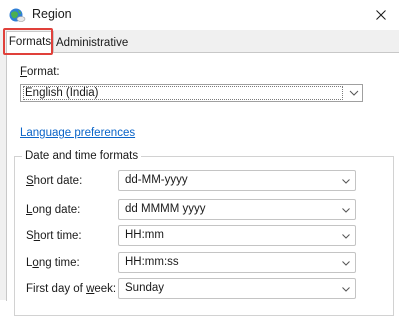 The height and width of the screenshot is (316, 399). Describe the element at coordinates (53, 210) in the screenshot. I see `long-date-label: Long date:` at that location.